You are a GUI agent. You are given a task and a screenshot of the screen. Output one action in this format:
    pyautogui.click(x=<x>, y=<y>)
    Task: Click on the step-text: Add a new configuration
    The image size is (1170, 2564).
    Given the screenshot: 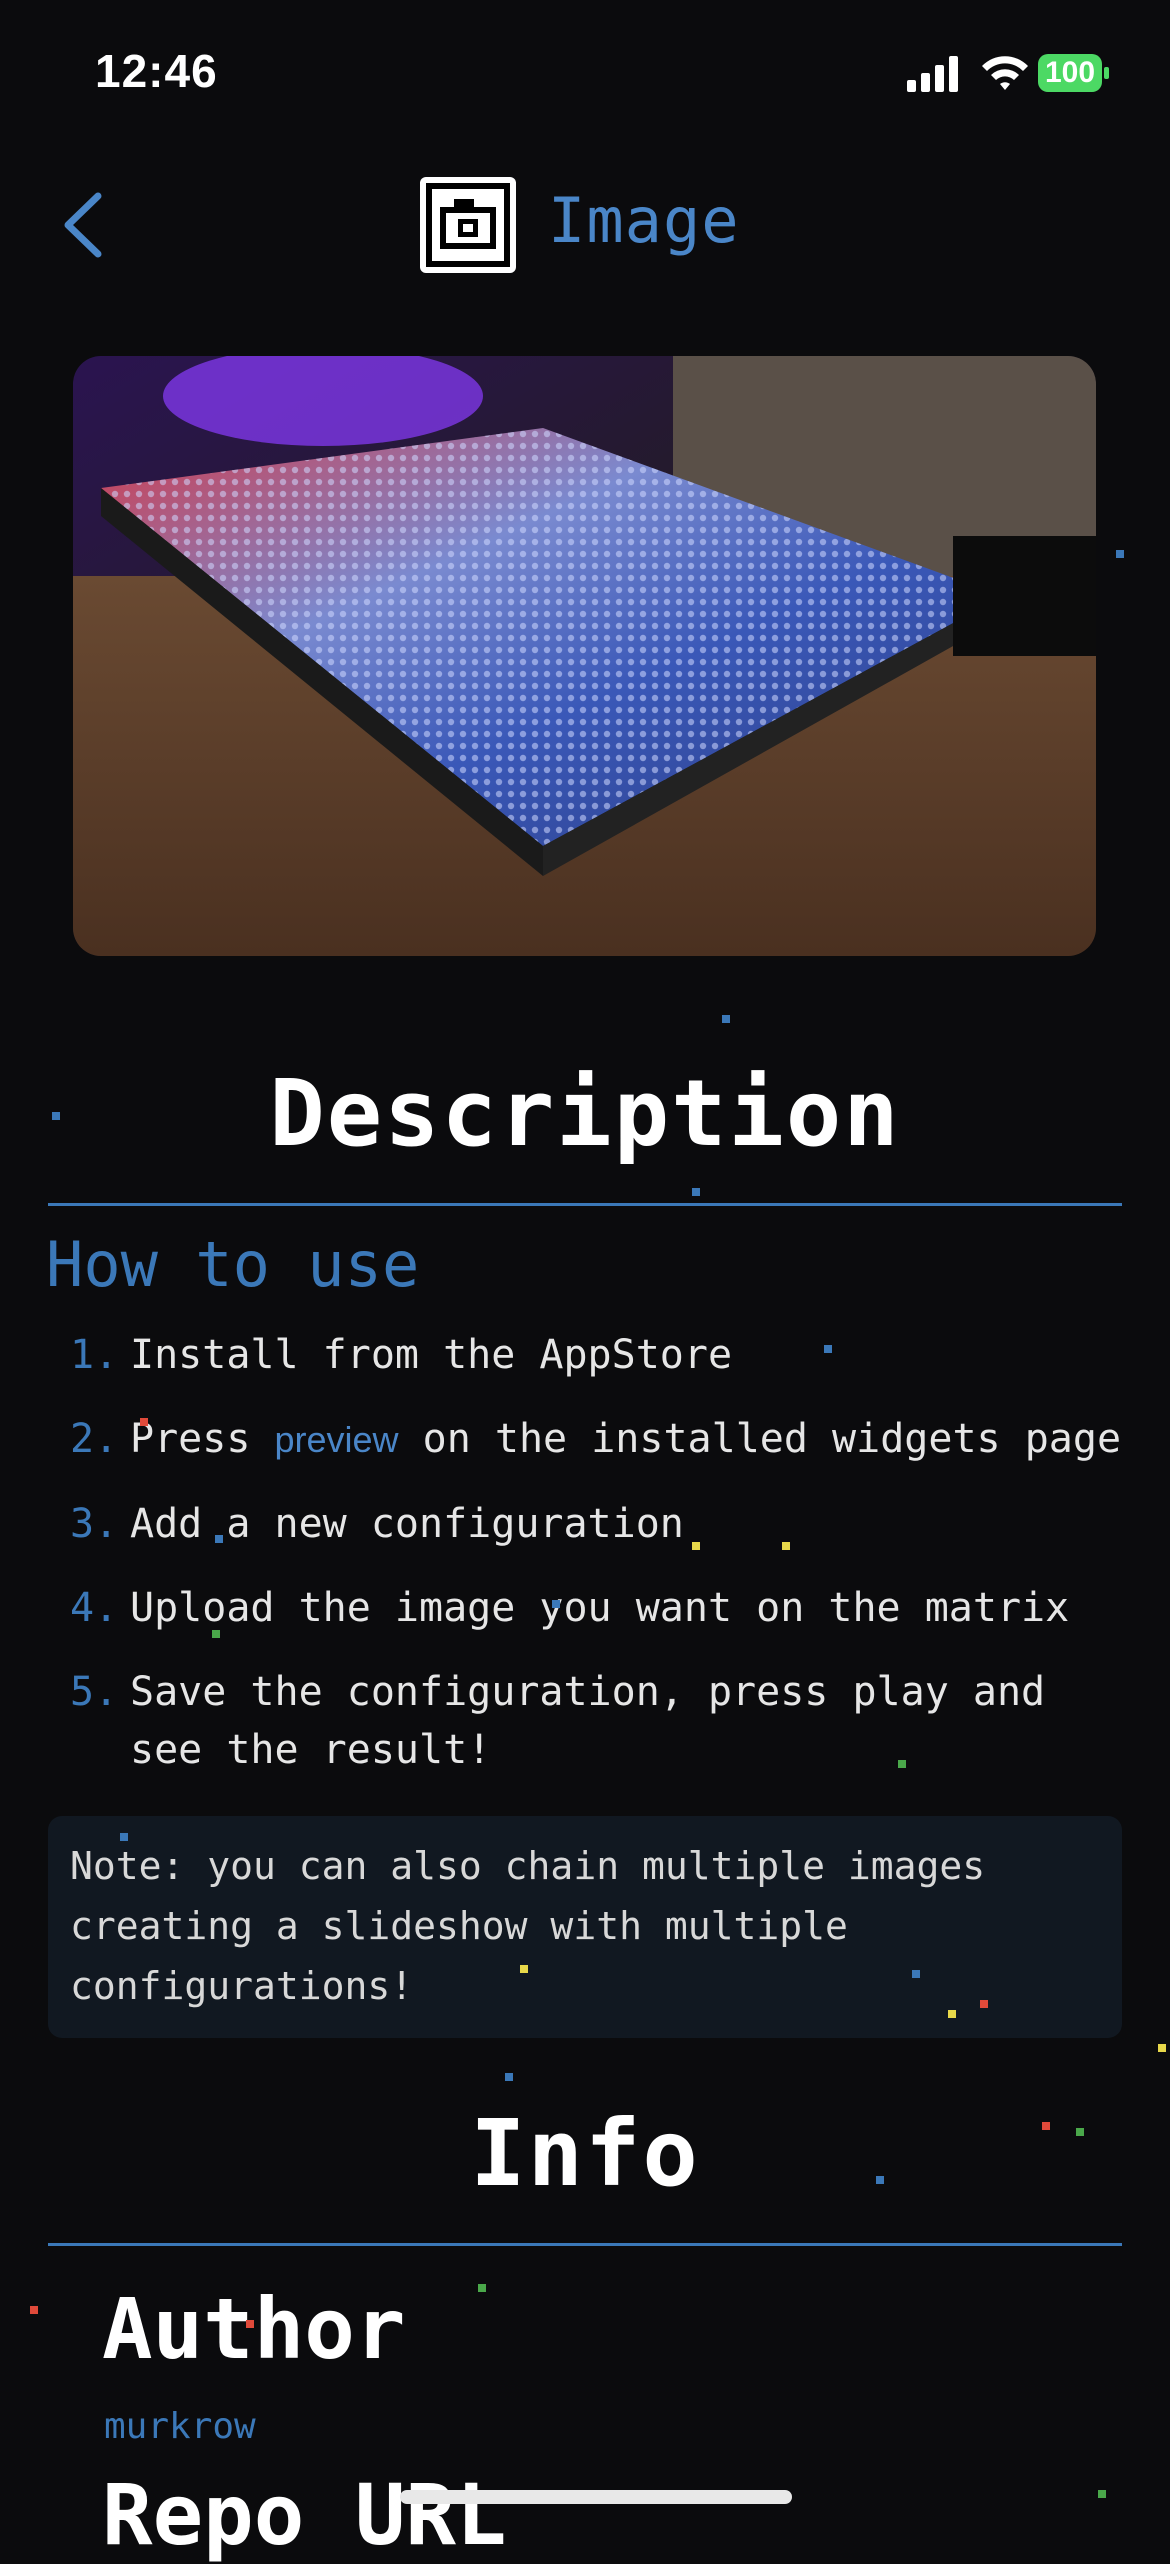 What is the action you would take?
    pyautogui.click(x=407, y=1524)
    